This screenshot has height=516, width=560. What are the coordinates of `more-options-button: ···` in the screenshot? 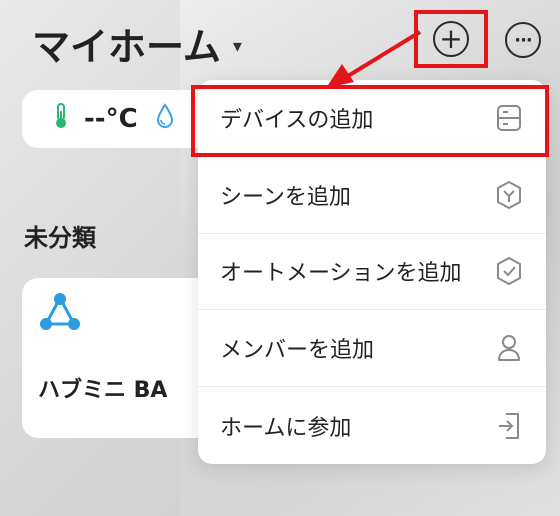 It's located at (523, 40).